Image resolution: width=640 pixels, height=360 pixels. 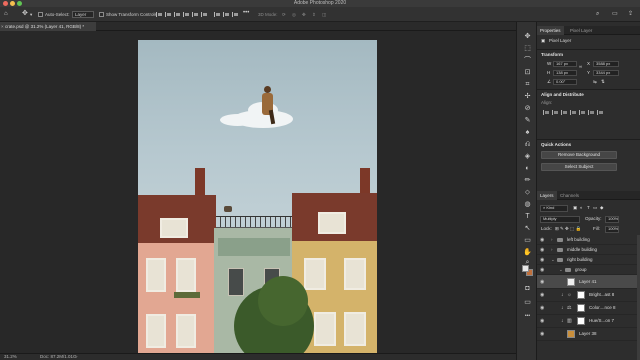 I want to click on remove-background-button: Remove Background, so click(x=579, y=155).